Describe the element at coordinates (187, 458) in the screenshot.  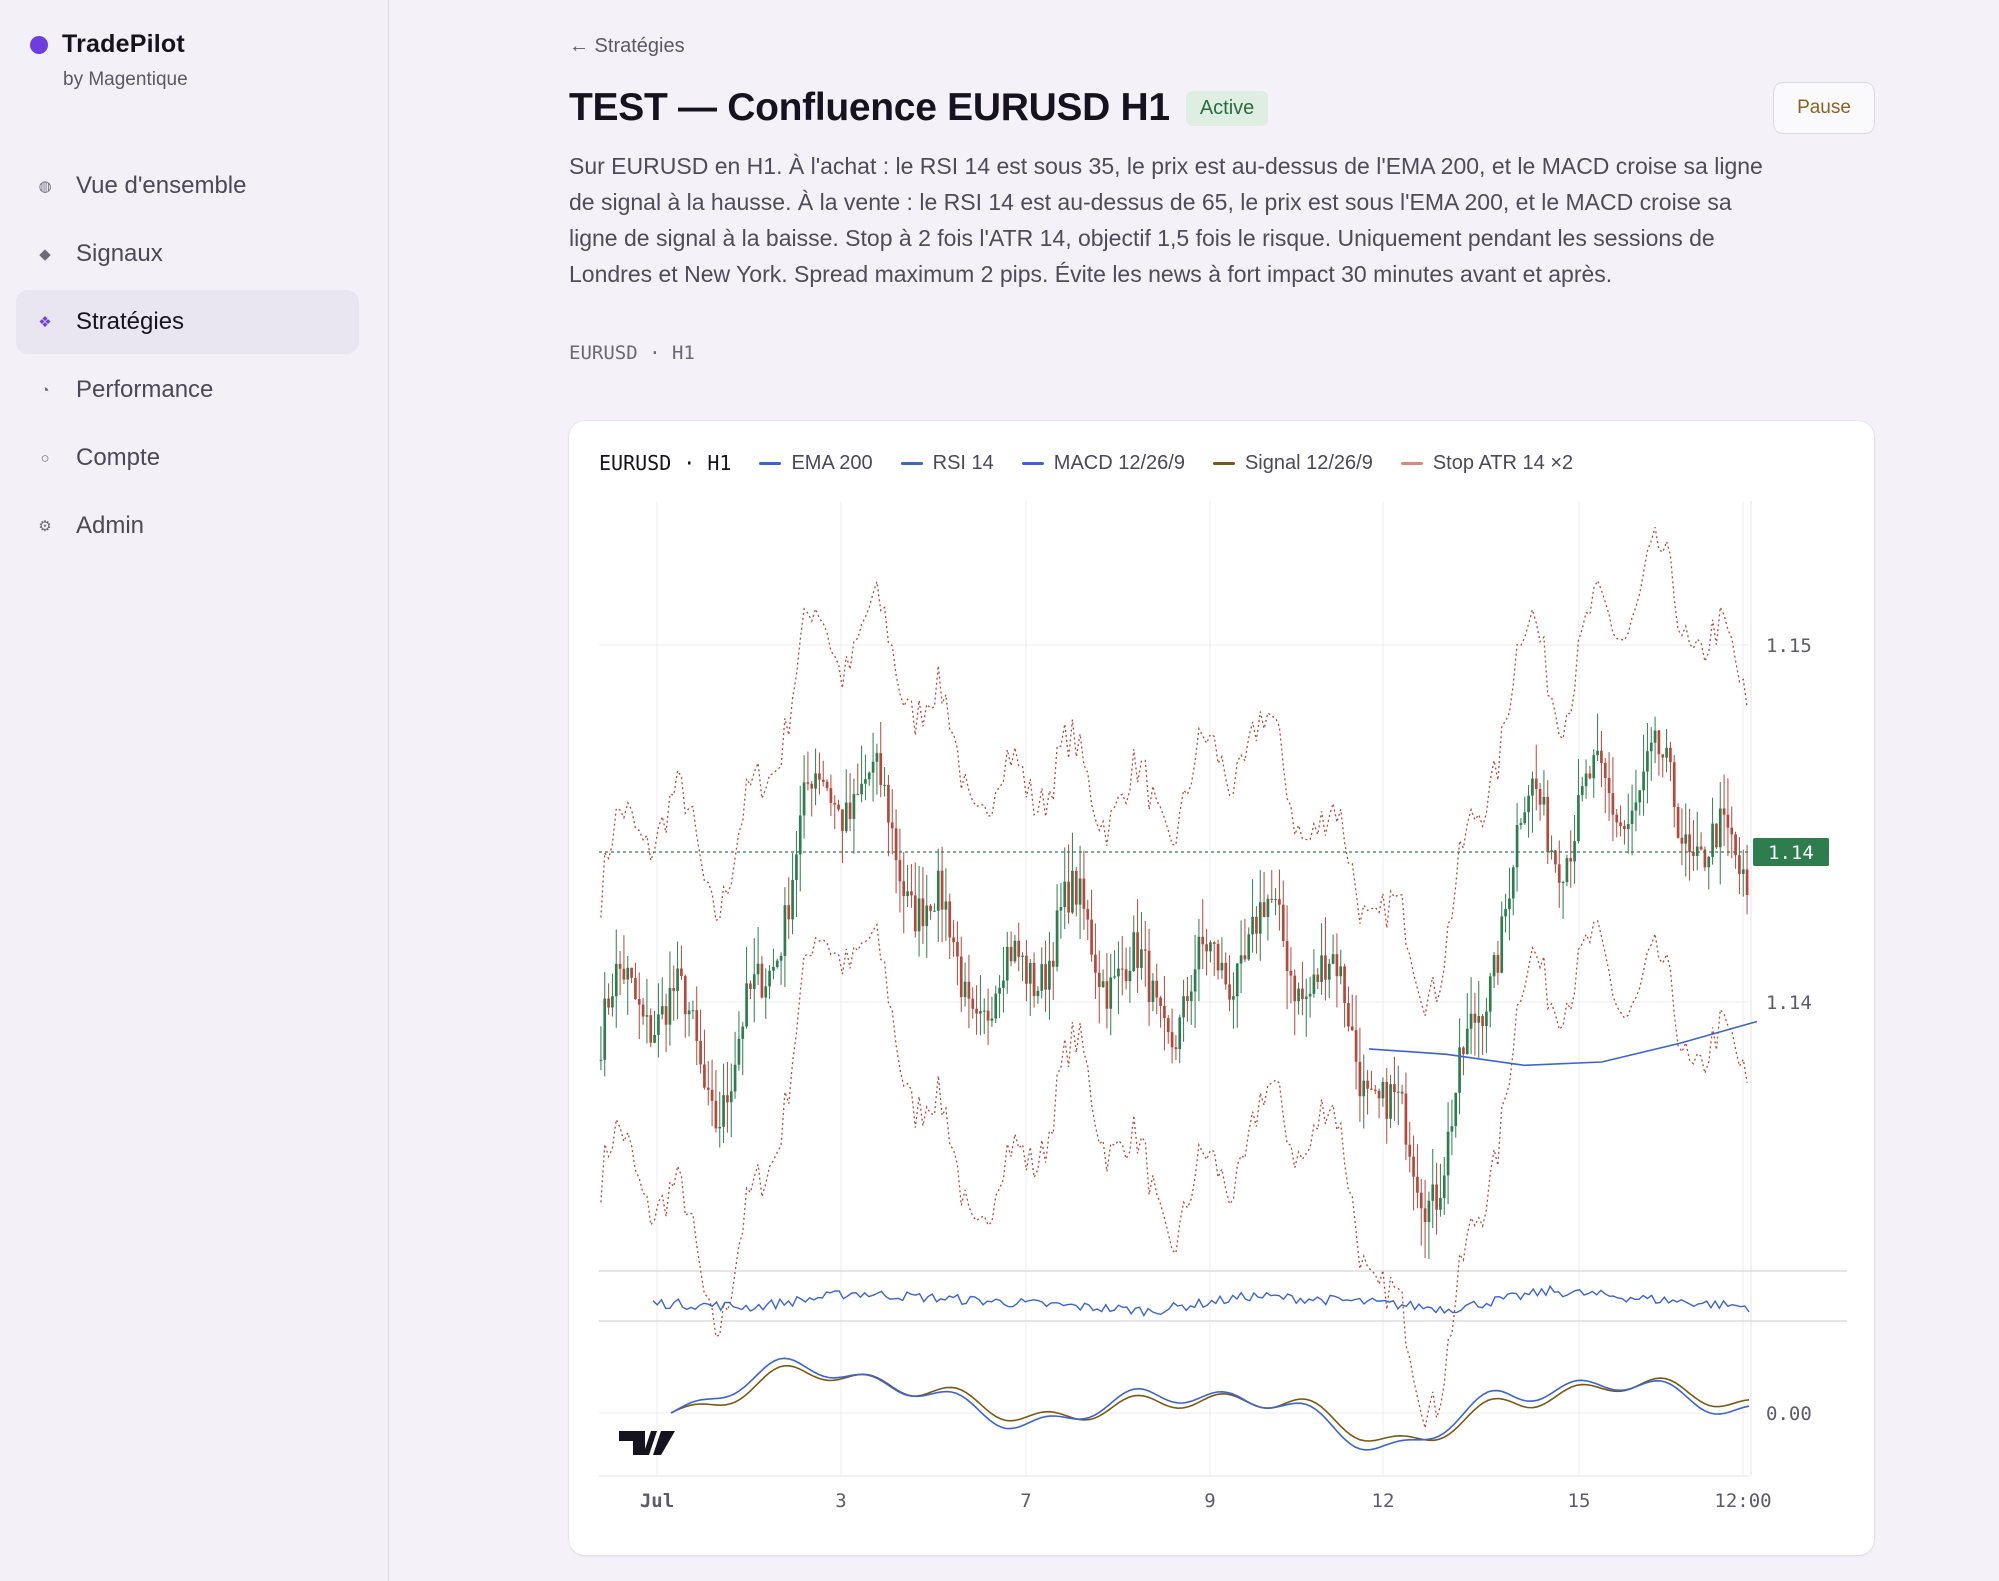
I see `sidebar-item-compte: ○ Compte` at that location.